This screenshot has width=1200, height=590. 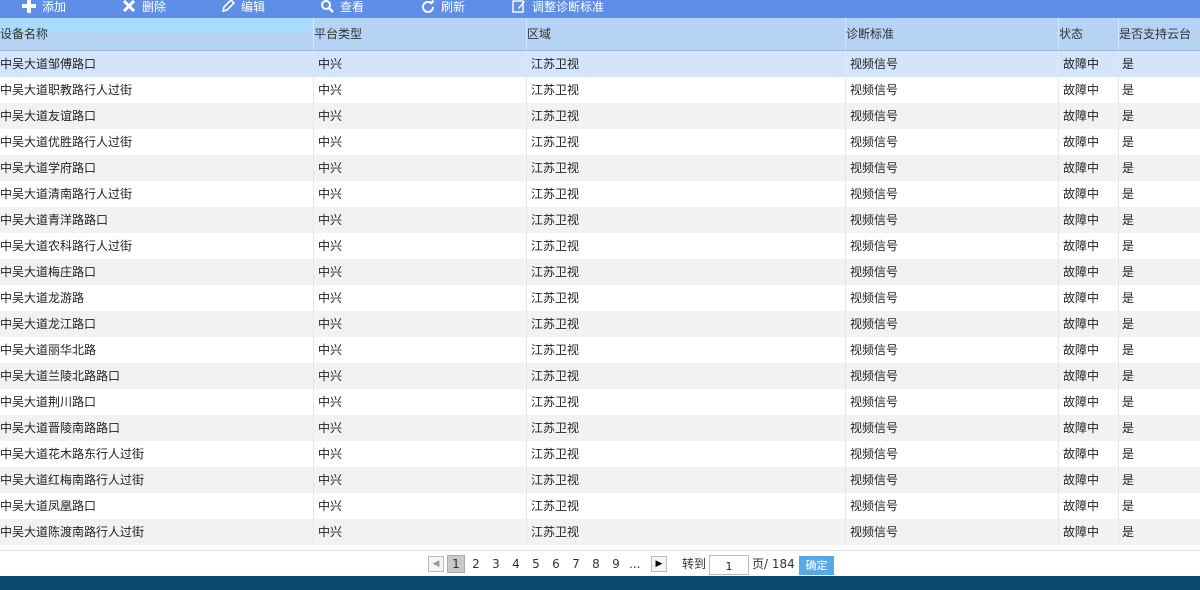 I want to click on table-row: 中吴大道龙游路 中兴 江苏卫视 视频信号 故障中是, so click(x=600, y=298).